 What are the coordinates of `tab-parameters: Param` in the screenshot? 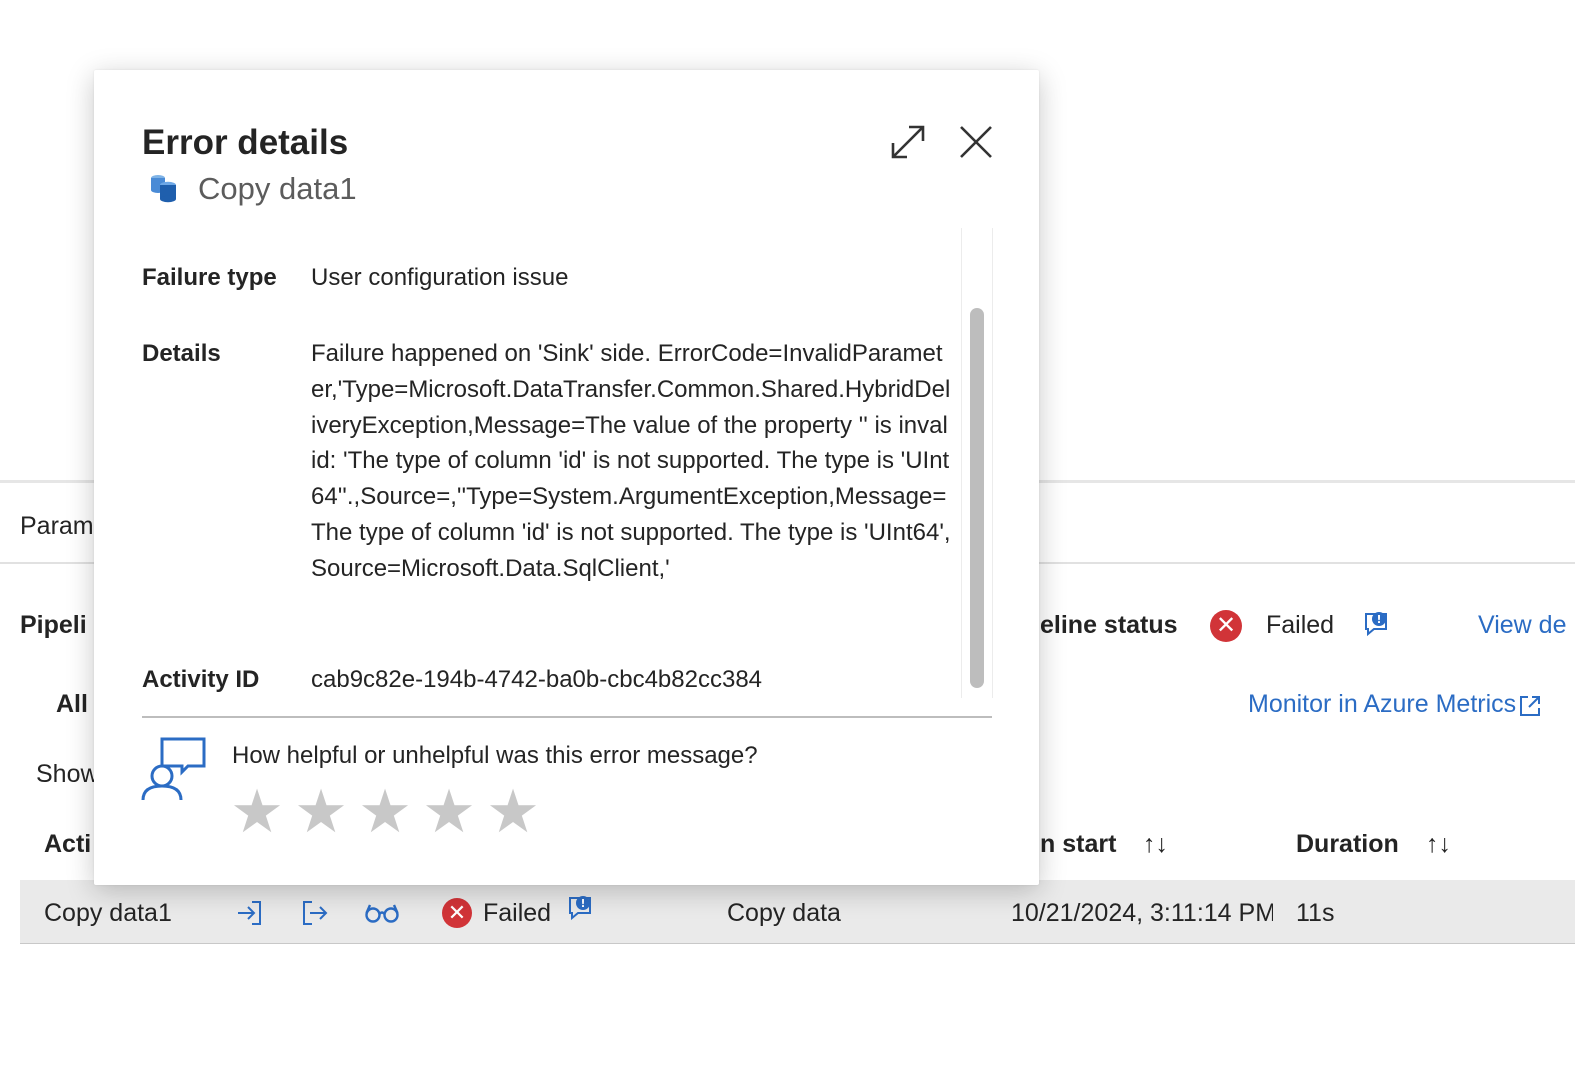 It's located at (57, 526).